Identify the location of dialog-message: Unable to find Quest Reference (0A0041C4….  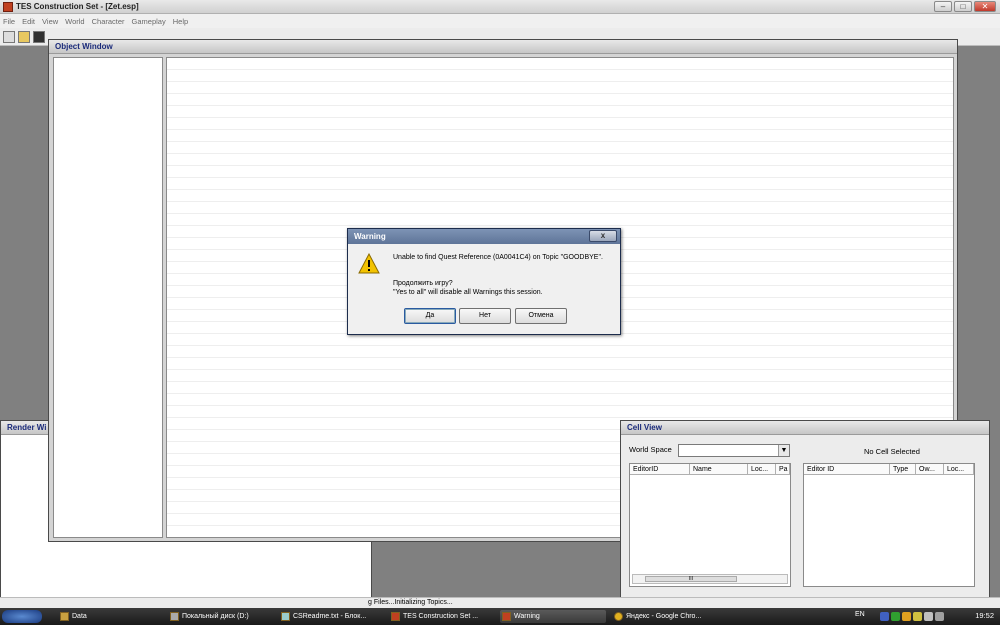
(498, 257).